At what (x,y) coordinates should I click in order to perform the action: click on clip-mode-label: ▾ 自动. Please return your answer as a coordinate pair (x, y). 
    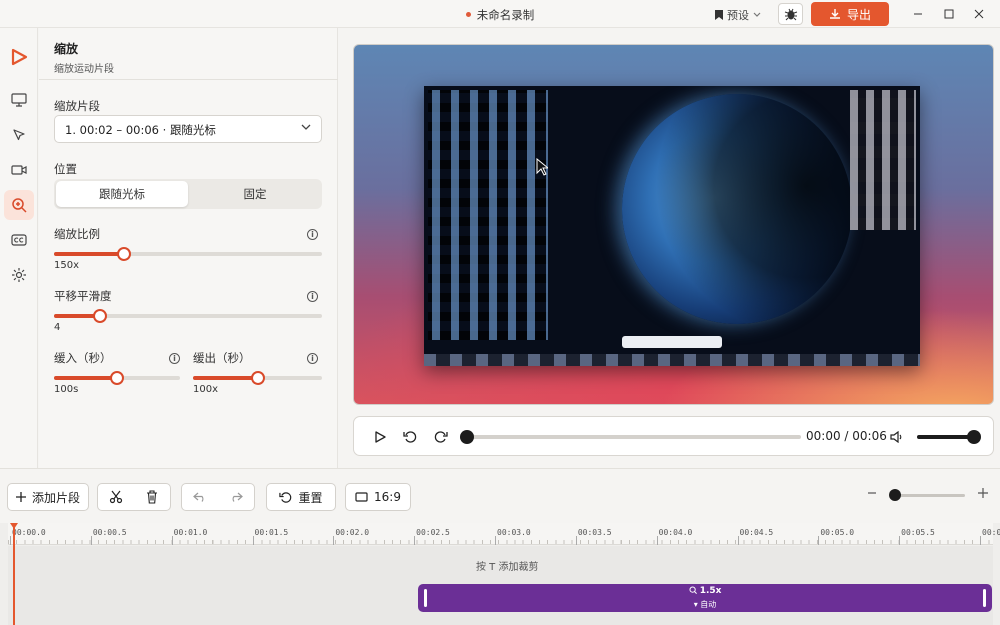
    Looking at the image, I should click on (705, 604).